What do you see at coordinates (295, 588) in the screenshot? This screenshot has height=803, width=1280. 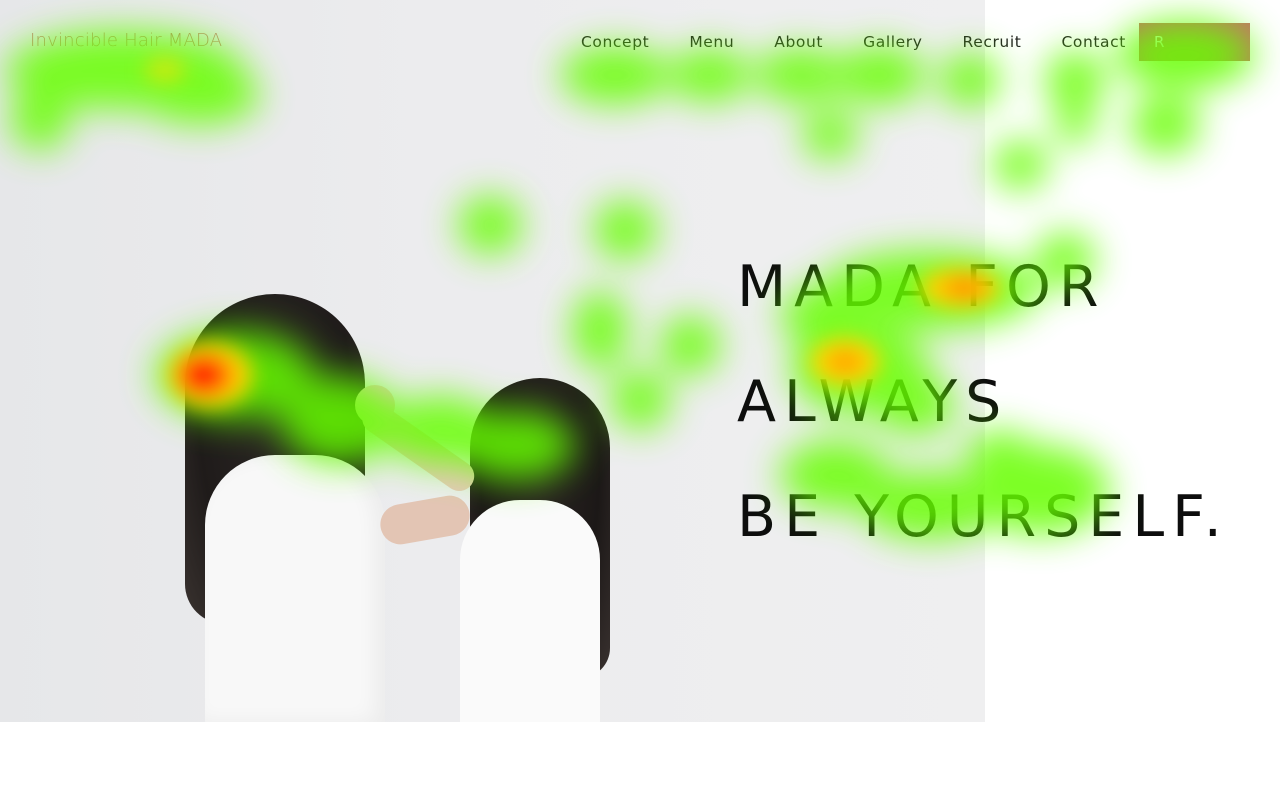 I see `shirt-left` at bounding box center [295, 588].